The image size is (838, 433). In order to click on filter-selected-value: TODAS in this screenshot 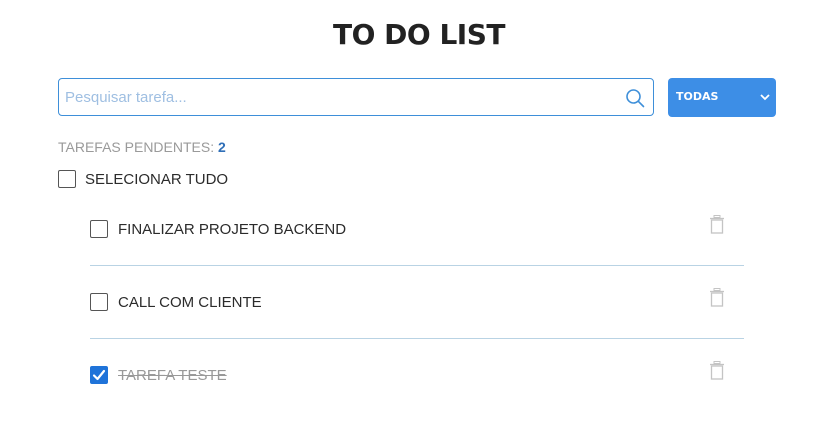, I will do `click(697, 96)`.